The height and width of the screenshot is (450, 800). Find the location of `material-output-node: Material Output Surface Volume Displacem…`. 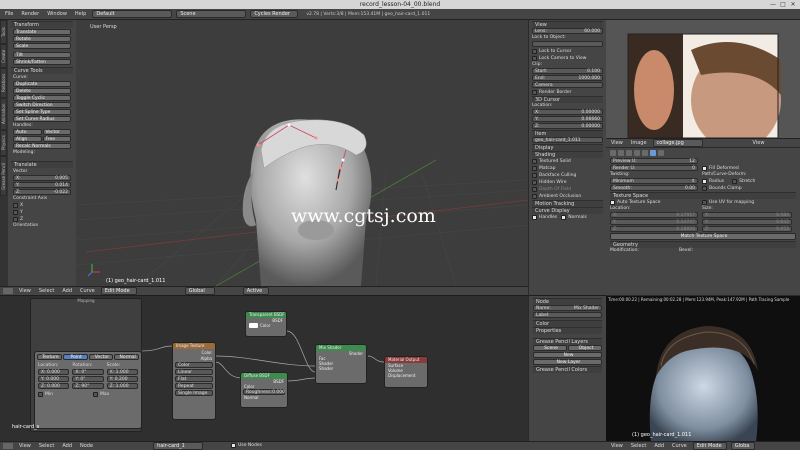

material-output-node: Material Output Surface Volume Displacem… is located at coordinates (406, 372).